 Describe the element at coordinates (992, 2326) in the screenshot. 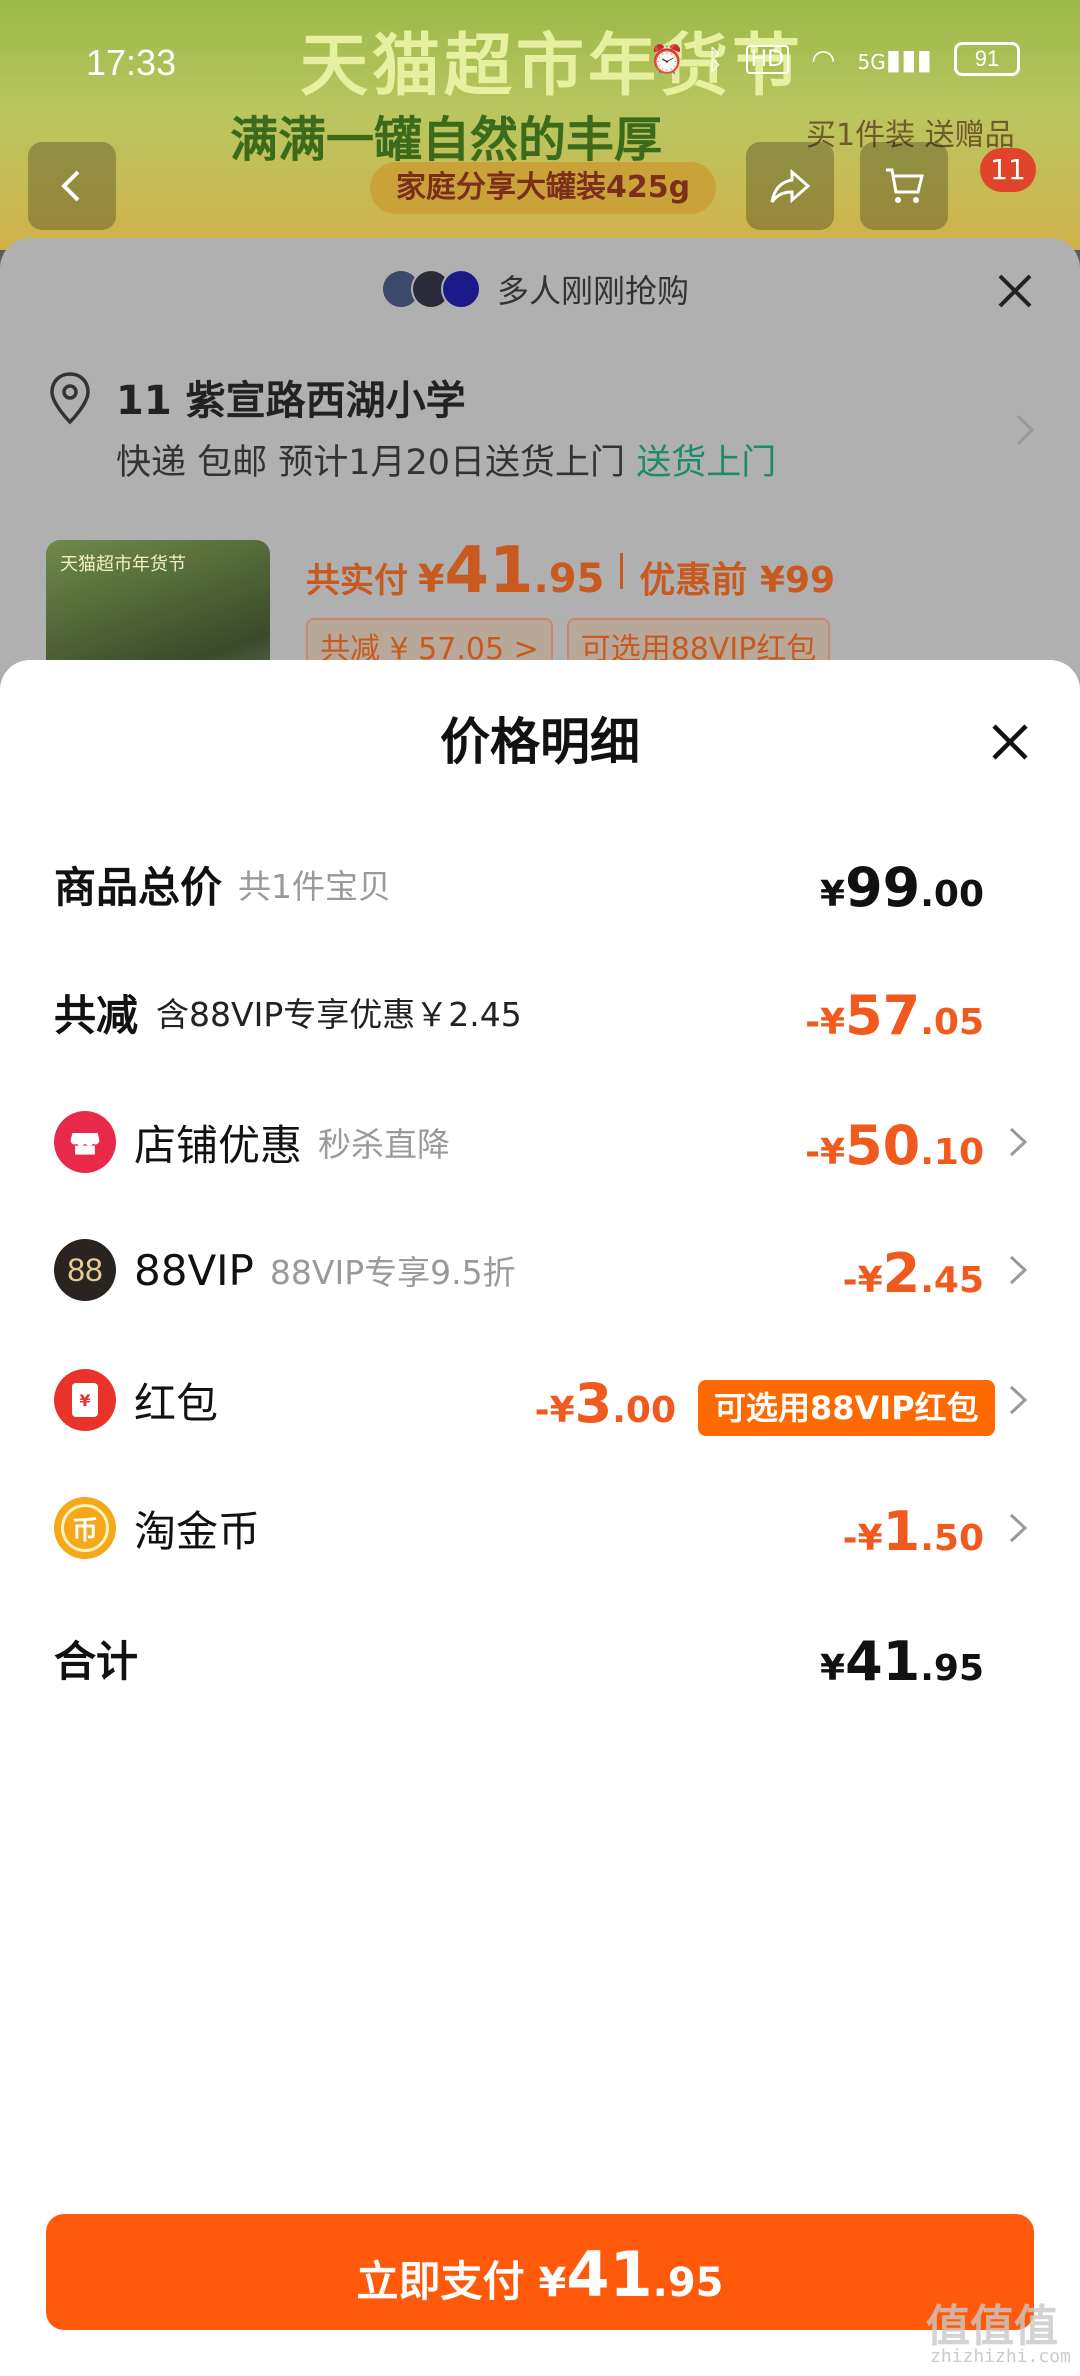

I see `watermark: 值值值` at that location.